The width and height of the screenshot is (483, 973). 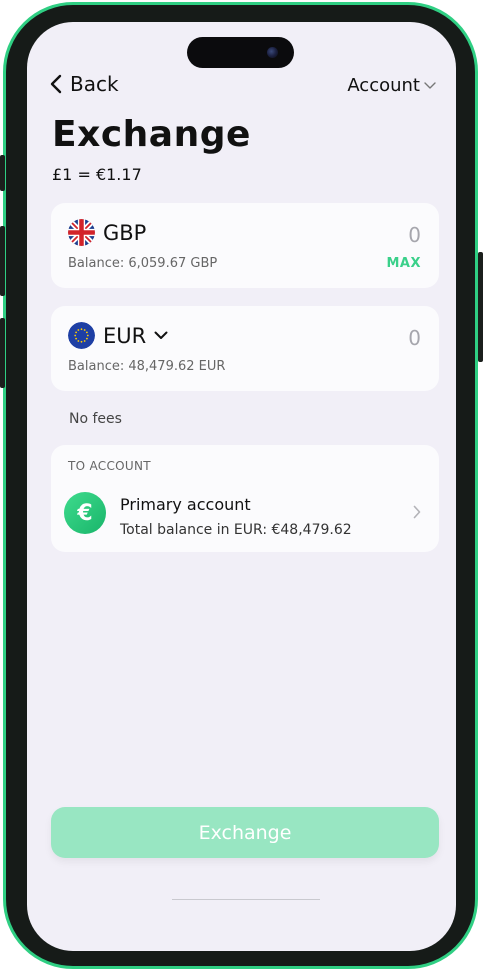 I want to click on uk-flag-icon, so click(x=81, y=232).